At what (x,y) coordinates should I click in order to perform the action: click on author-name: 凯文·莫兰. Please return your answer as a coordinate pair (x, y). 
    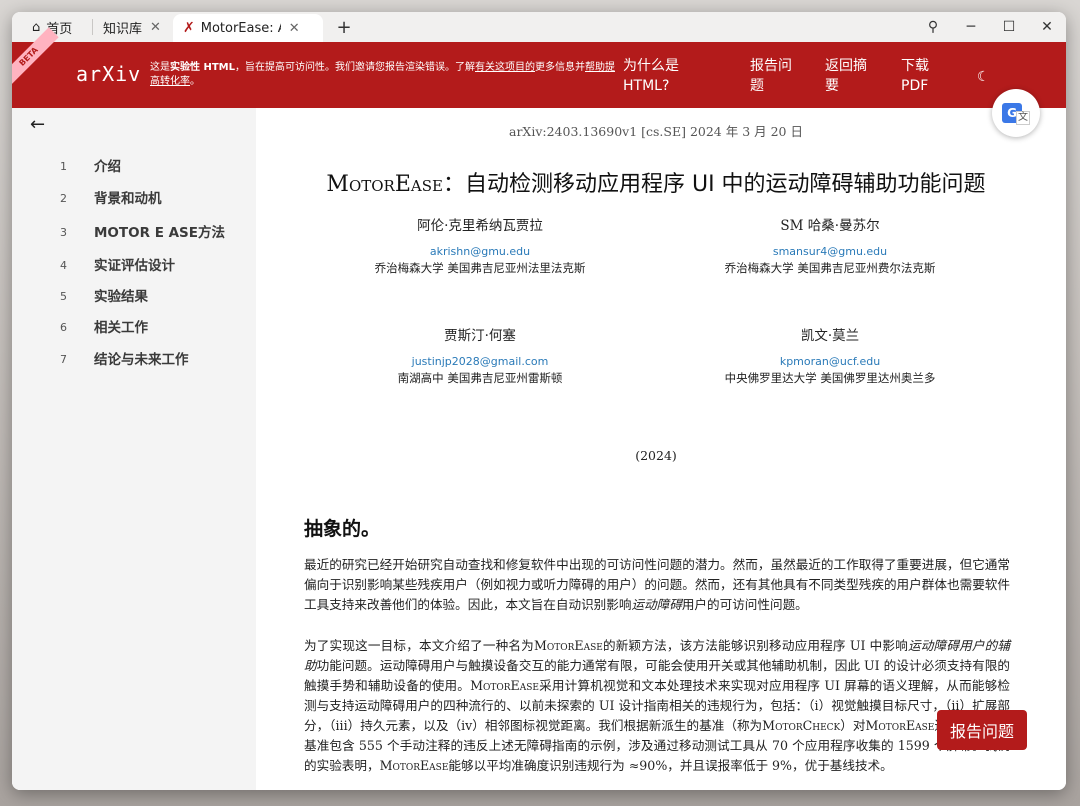
    Looking at the image, I should click on (830, 336).